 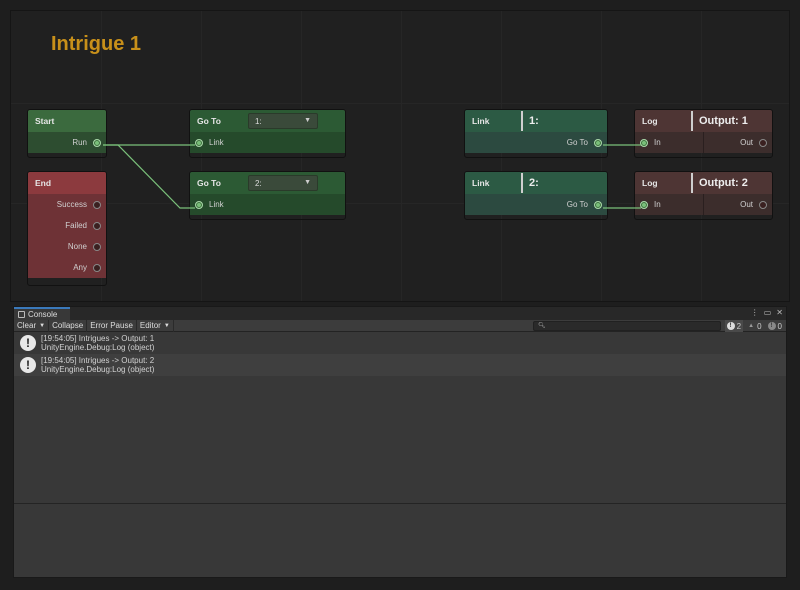 I want to click on info-icon: !, so click(x=28, y=343).